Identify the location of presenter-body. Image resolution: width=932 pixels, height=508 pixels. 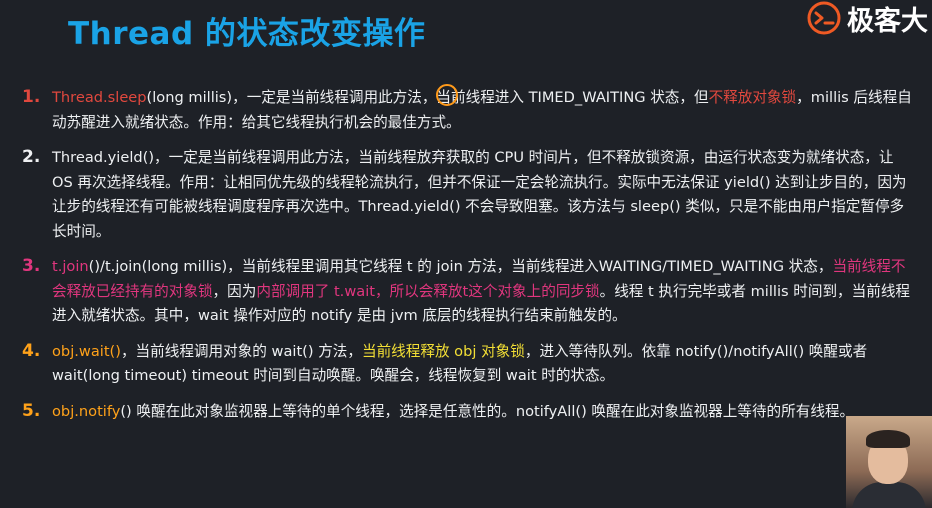
(889, 495).